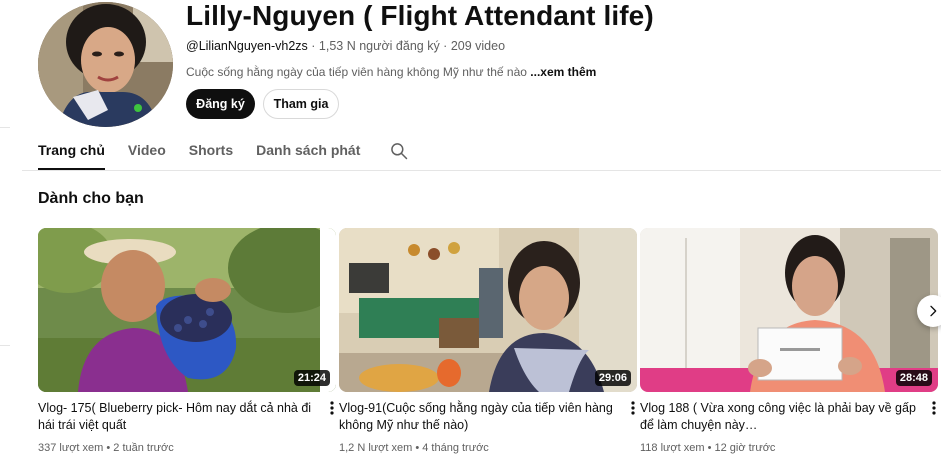 The image size is (941, 462). I want to click on video-count: 209 video, so click(478, 46).